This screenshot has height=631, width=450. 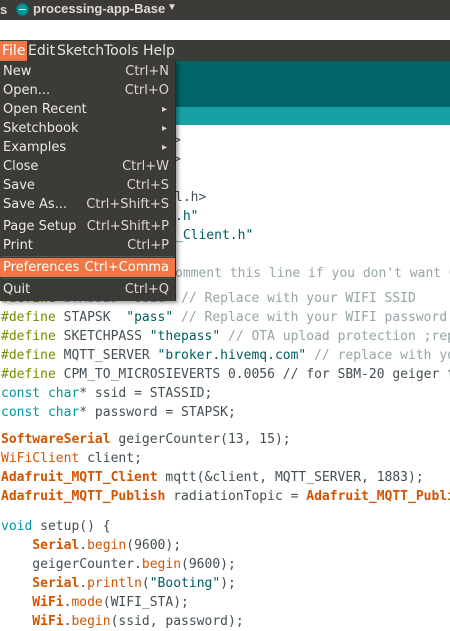 What do you see at coordinates (159, 51) in the screenshot?
I see `menu-help: Help` at bounding box center [159, 51].